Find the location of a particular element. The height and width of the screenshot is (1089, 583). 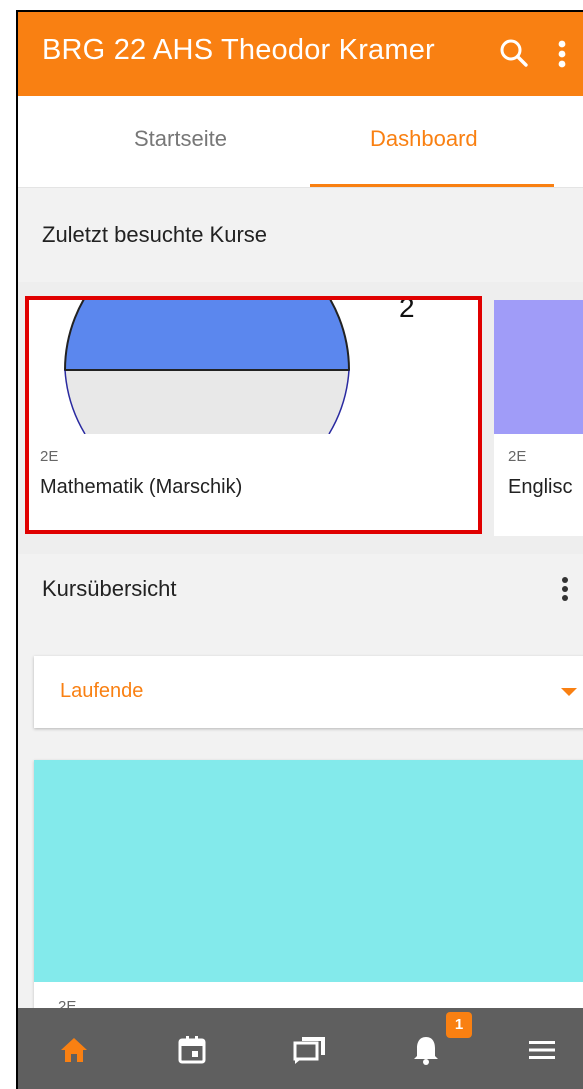

course-name: Mathematik (Marschik) is located at coordinates (141, 487).